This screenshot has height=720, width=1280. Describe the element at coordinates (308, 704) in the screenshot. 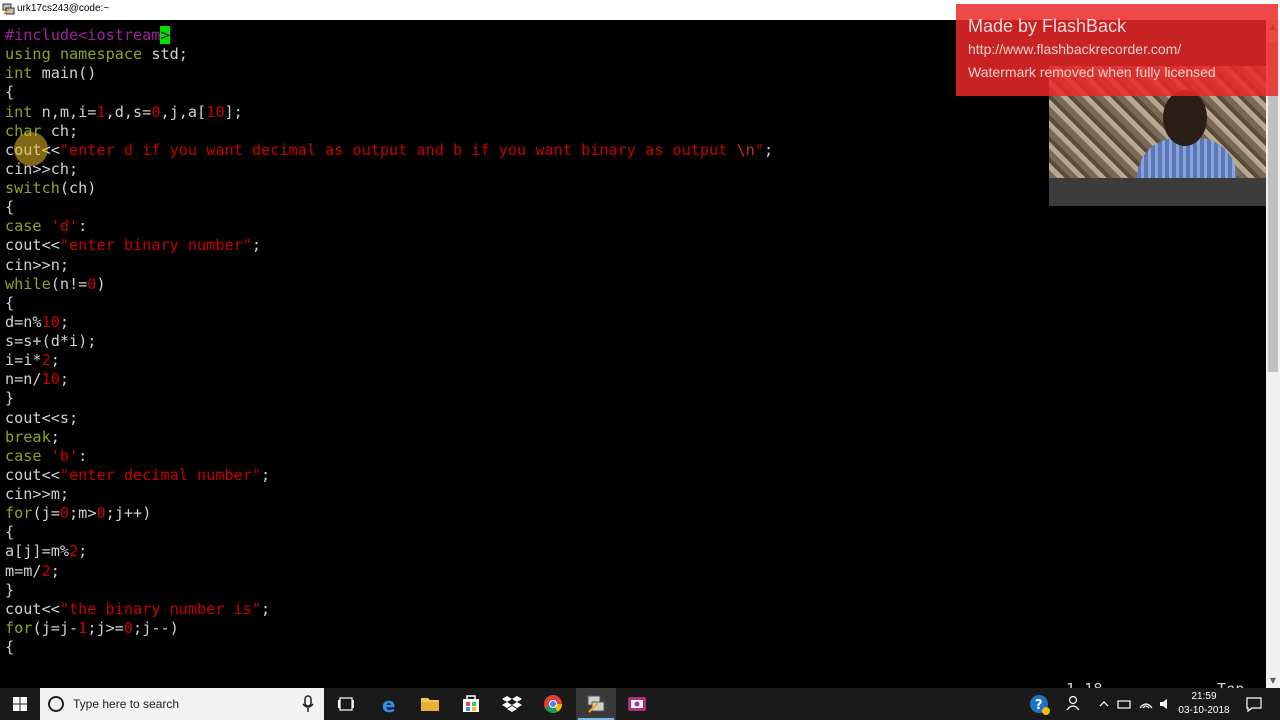

I see `microphone-icon` at that location.